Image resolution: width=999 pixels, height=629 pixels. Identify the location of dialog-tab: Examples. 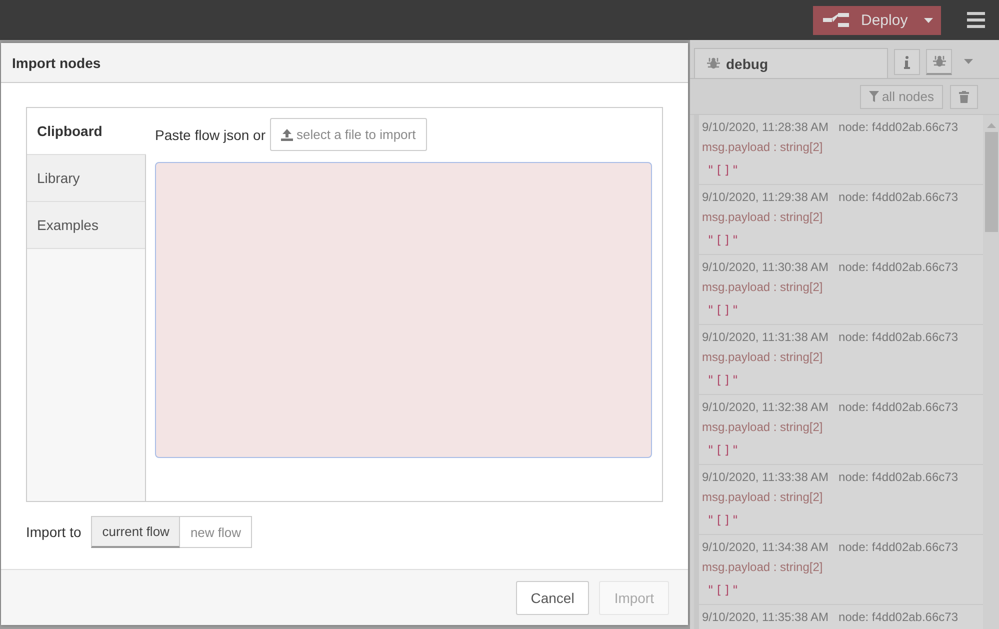
(86, 226).